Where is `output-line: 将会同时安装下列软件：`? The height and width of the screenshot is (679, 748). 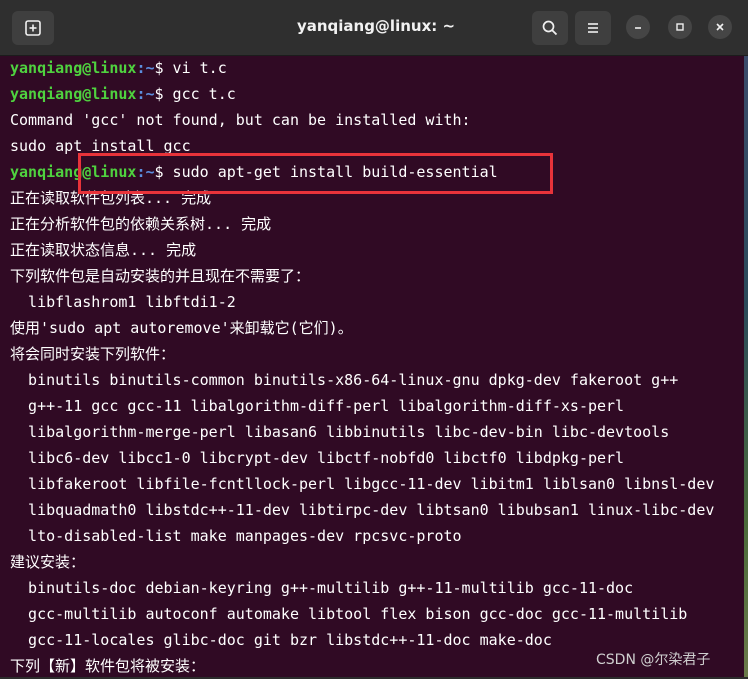 output-line: 将会同时安装下列软件： is located at coordinates (362, 354).